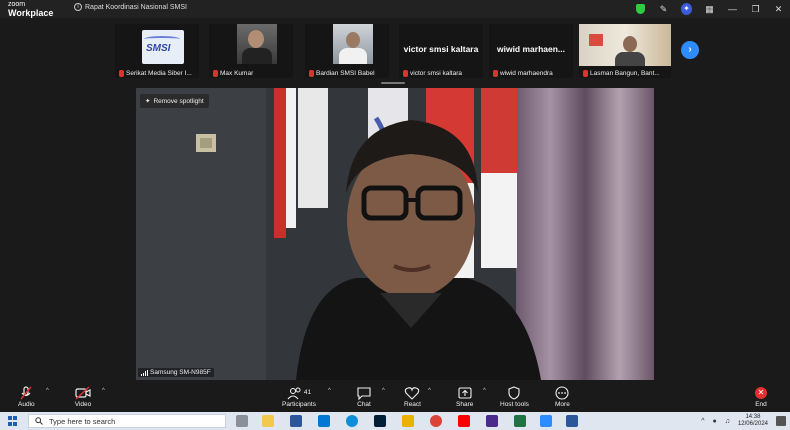 This screenshot has width=790, height=430. I want to click on restore-icon: ❐, so click(755, 9).